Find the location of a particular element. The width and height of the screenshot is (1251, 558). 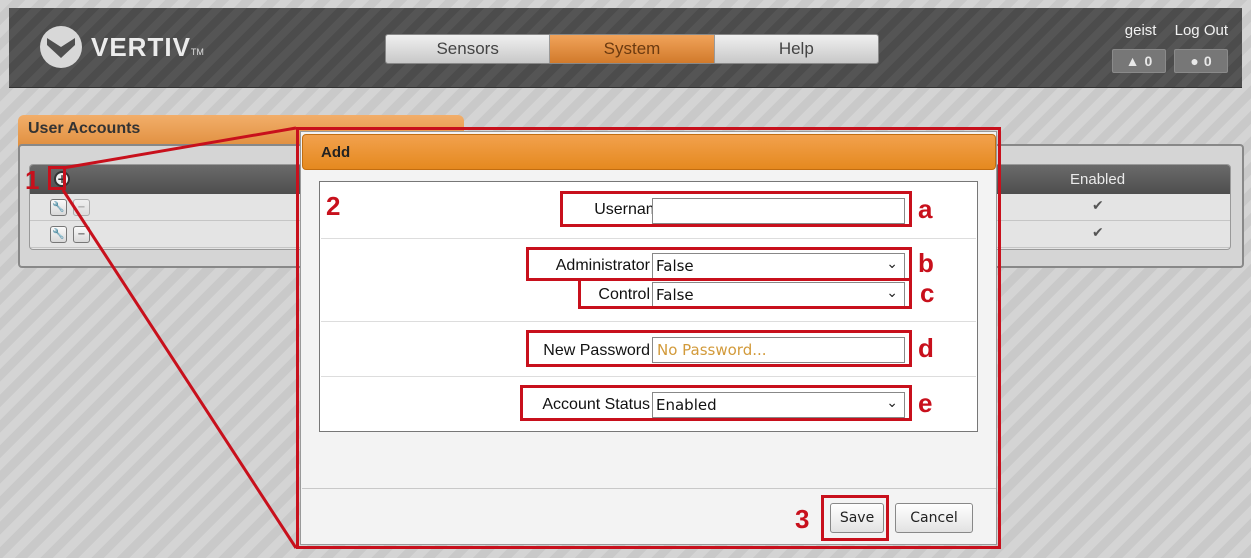

vertiv-logo-icon is located at coordinates (61, 47).